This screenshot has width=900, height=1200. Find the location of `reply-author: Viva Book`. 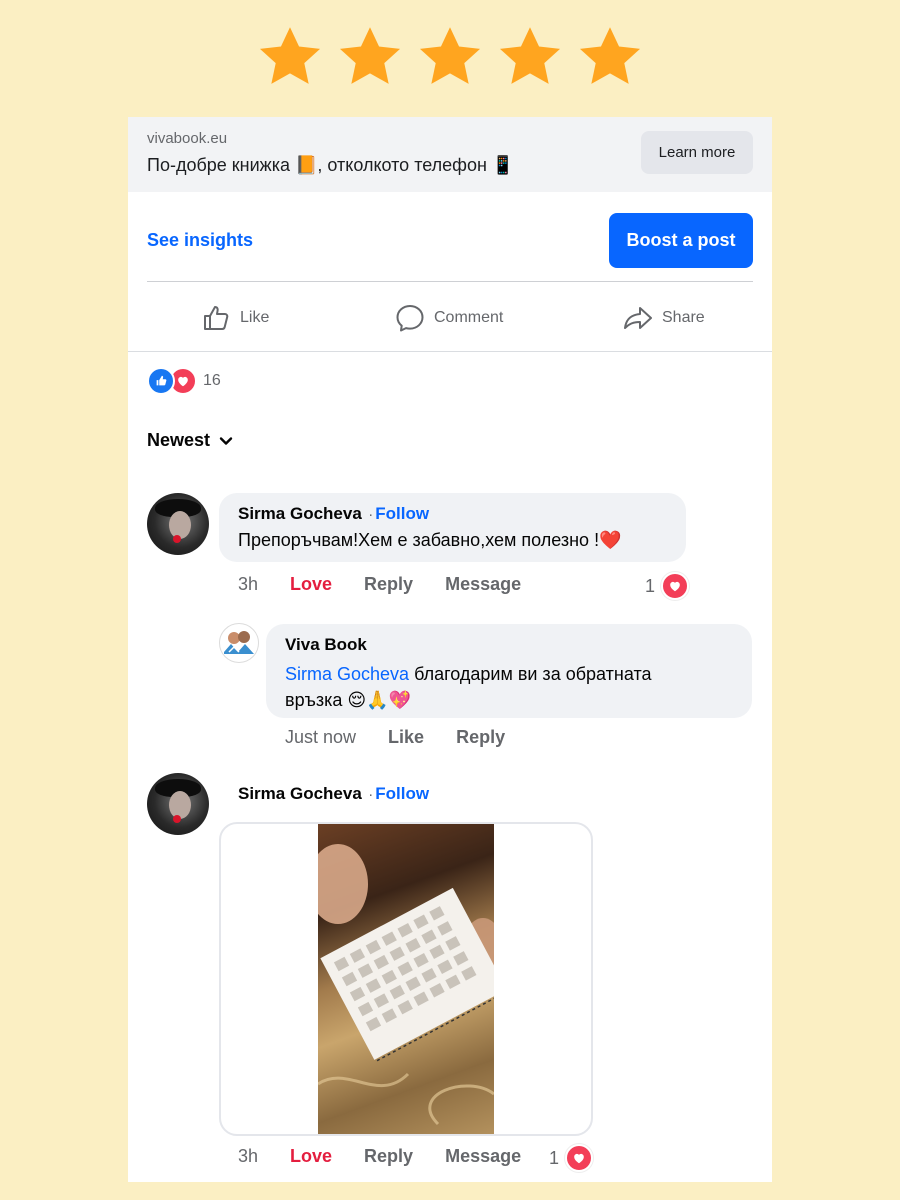

reply-author: Viva Book is located at coordinates (326, 645).